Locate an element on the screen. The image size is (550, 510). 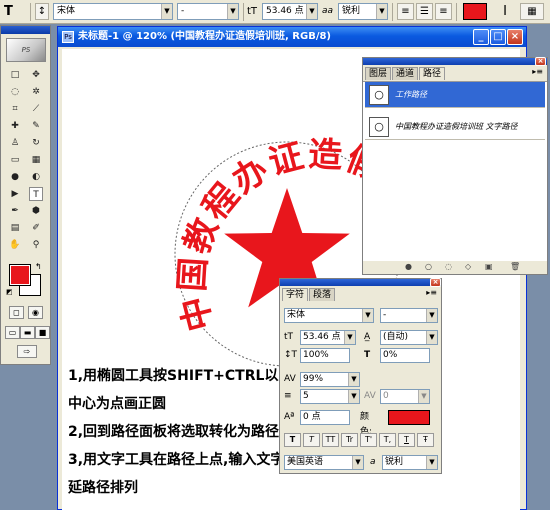
eraser-tool-icon: ▭ is located at coordinates (15, 160).